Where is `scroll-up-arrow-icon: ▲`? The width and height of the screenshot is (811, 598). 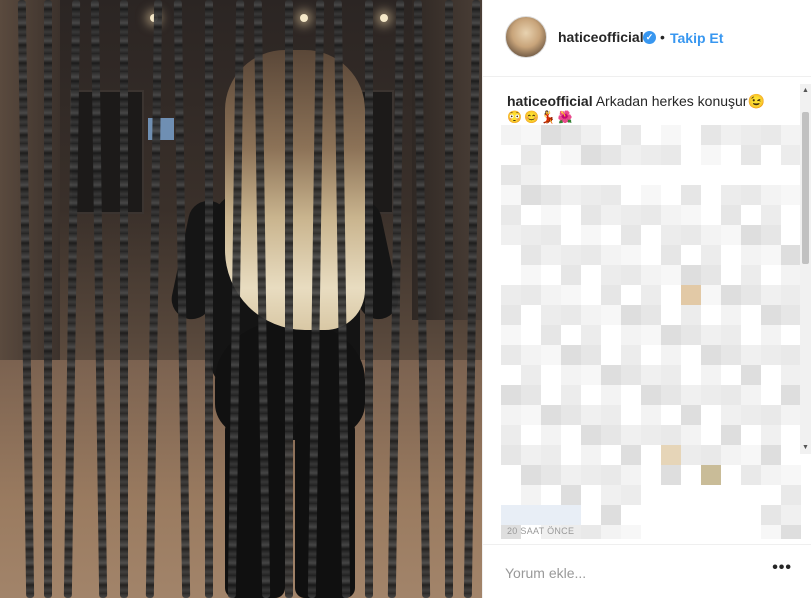 scroll-up-arrow-icon: ▲ is located at coordinates (805, 90).